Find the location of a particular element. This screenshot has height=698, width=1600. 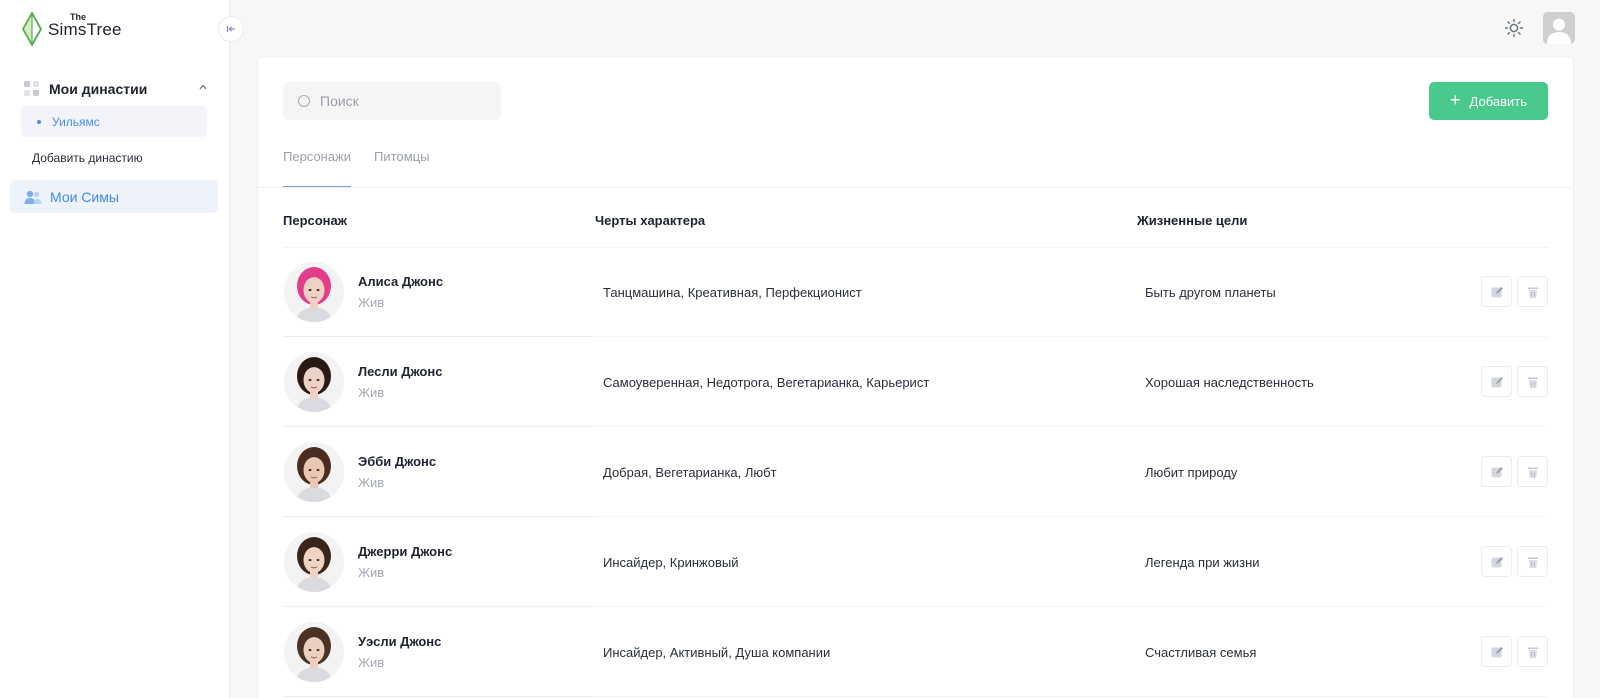

user-silhouette-icon is located at coordinates (1559, 28).